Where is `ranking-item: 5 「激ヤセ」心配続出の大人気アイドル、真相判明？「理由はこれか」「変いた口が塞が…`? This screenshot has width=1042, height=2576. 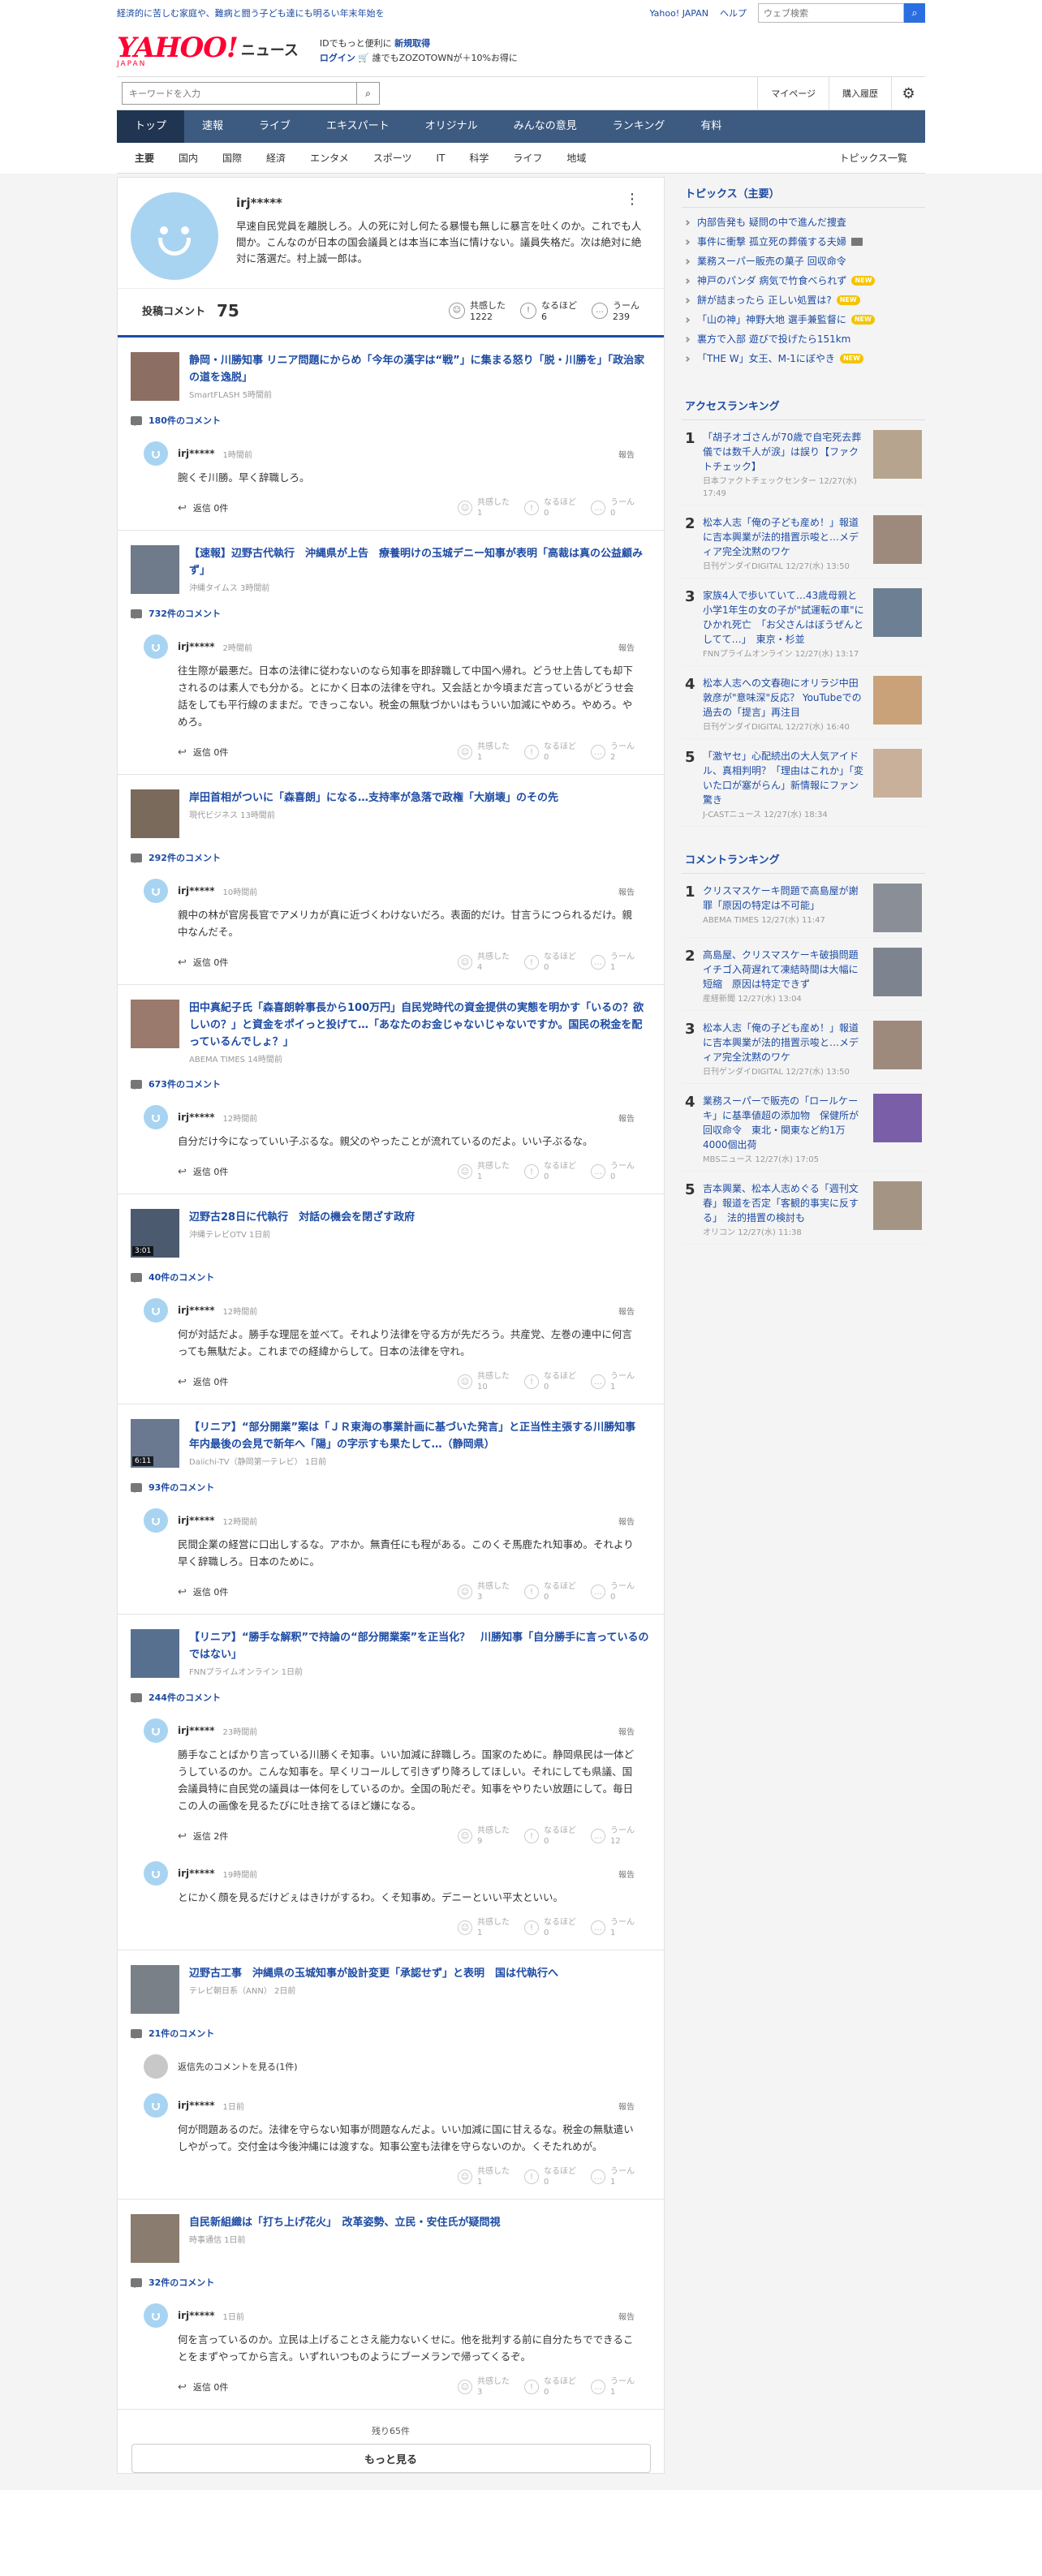
ranking-item: 5 「激ヤセ」心配続出の大人気アイドル、真相判明？「理由はこれか」「変いた口が塞が… is located at coordinates (803, 783).